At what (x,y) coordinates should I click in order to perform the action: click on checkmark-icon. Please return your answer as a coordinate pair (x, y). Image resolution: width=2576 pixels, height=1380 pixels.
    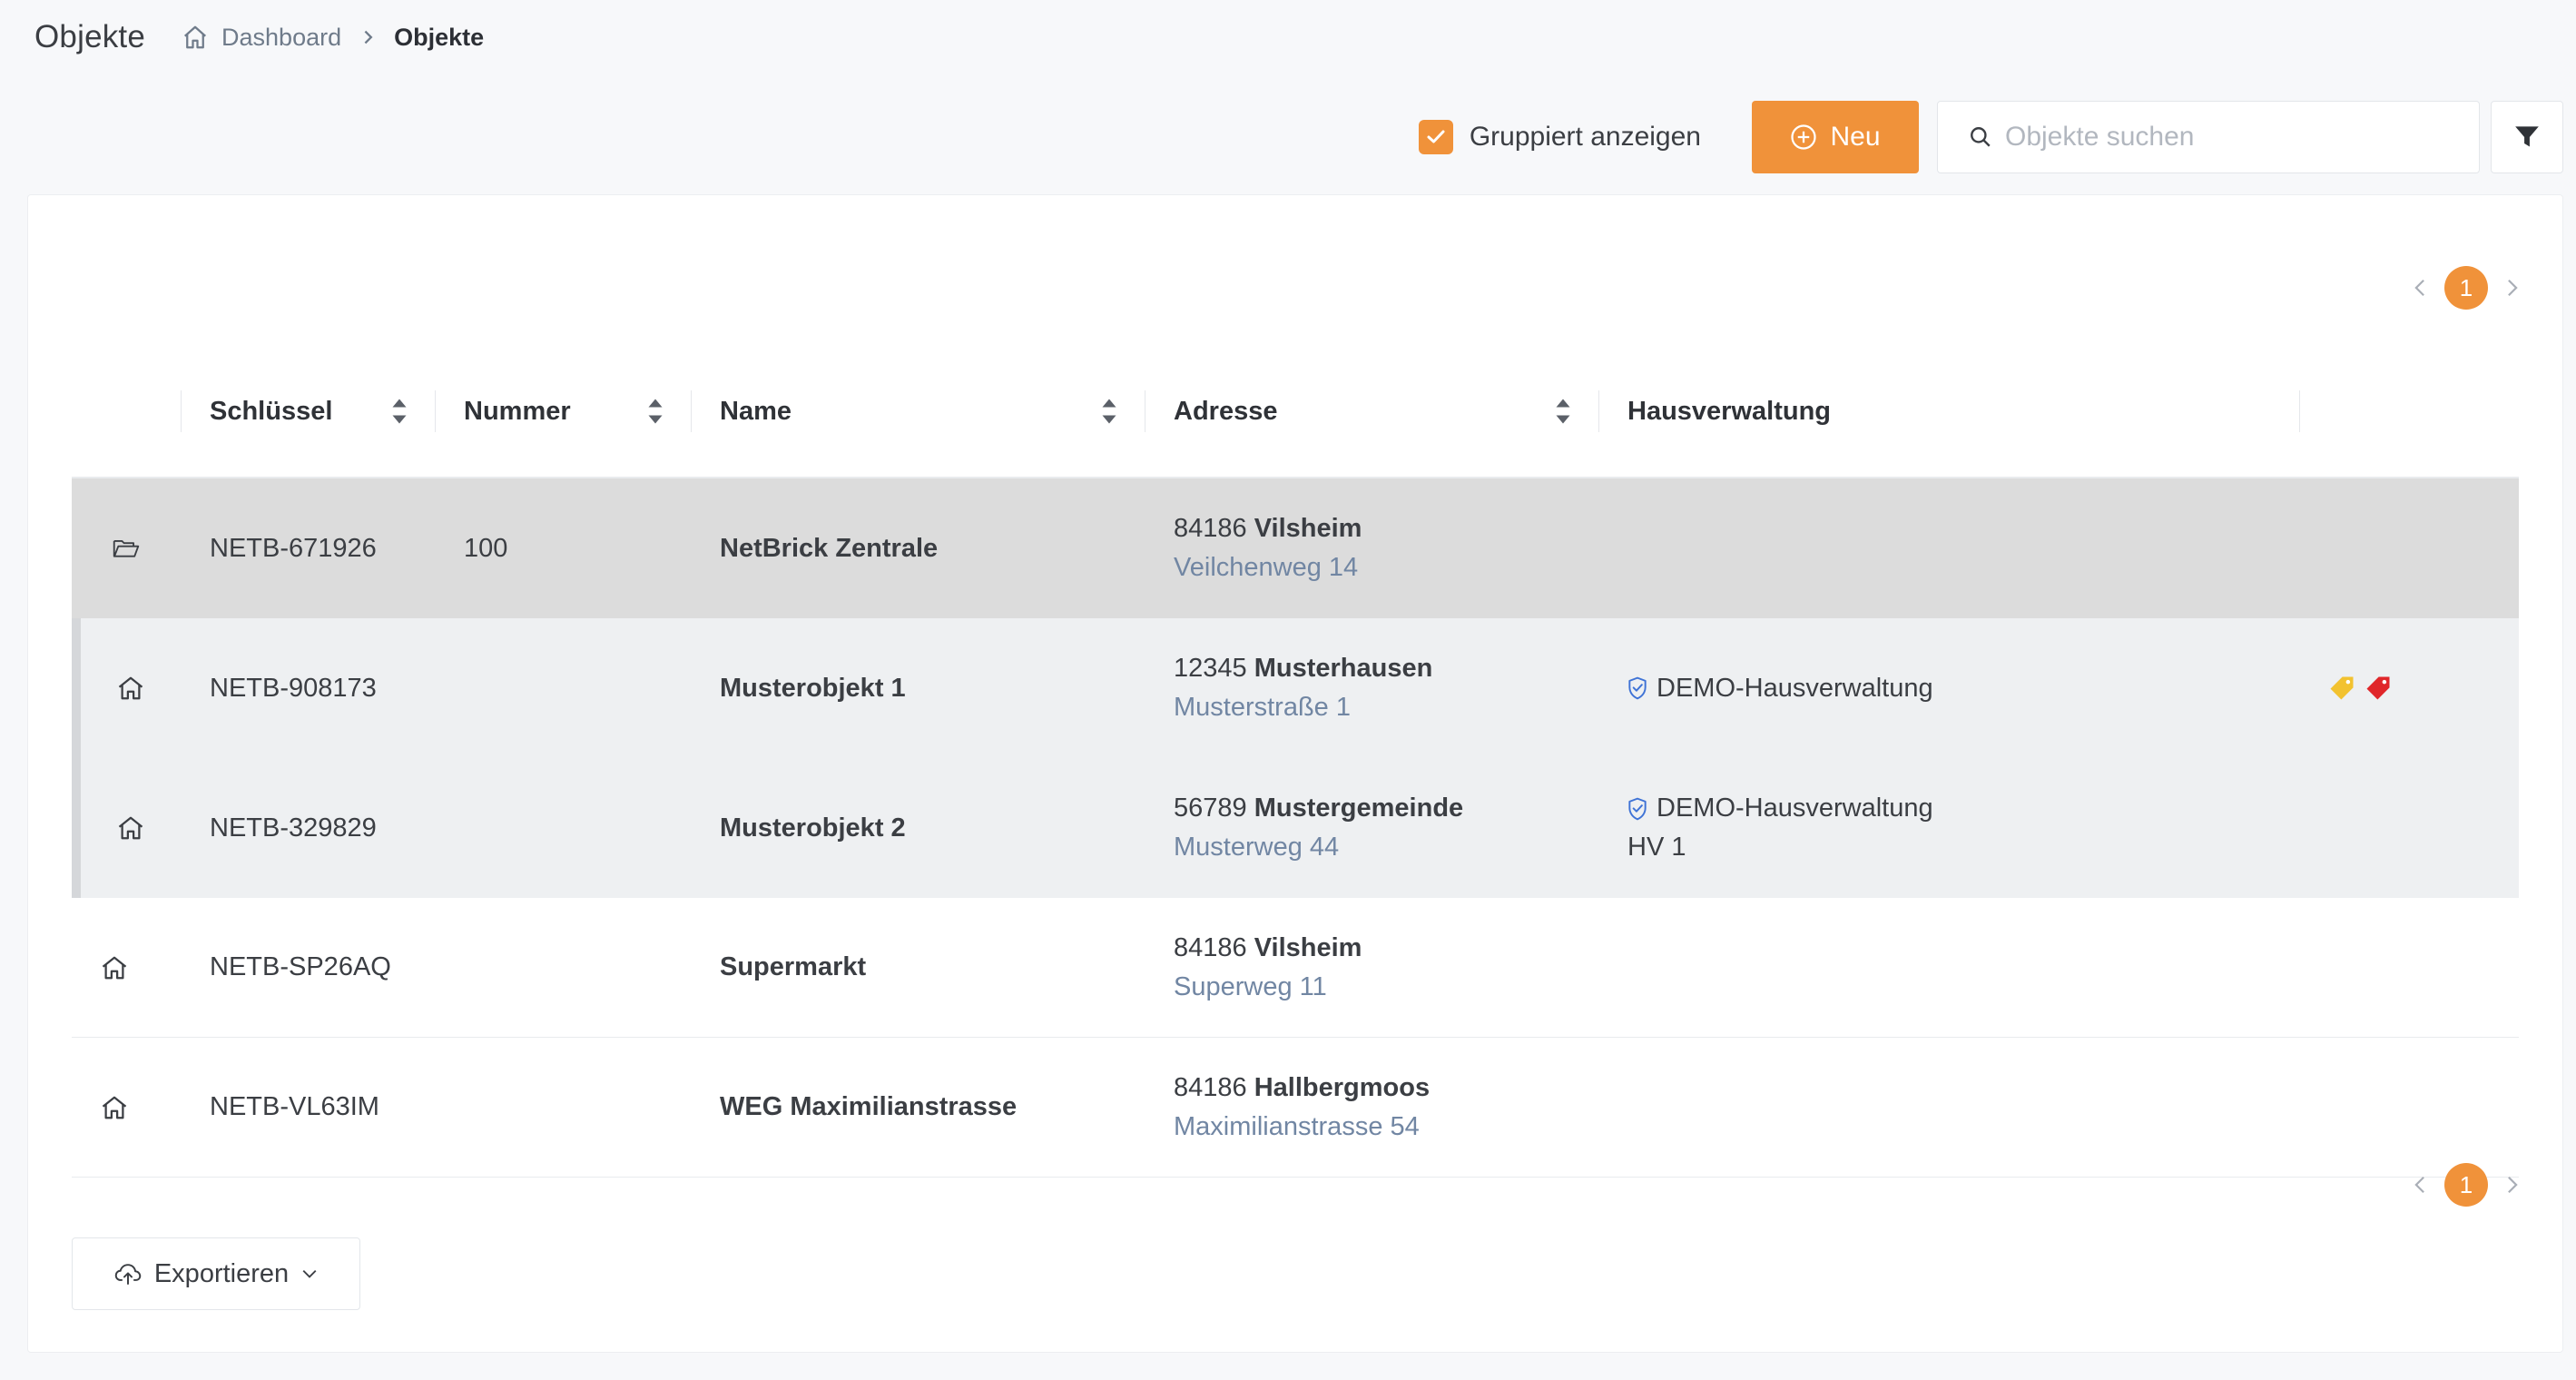
    Looking at the image, I should click on (1436, 137).